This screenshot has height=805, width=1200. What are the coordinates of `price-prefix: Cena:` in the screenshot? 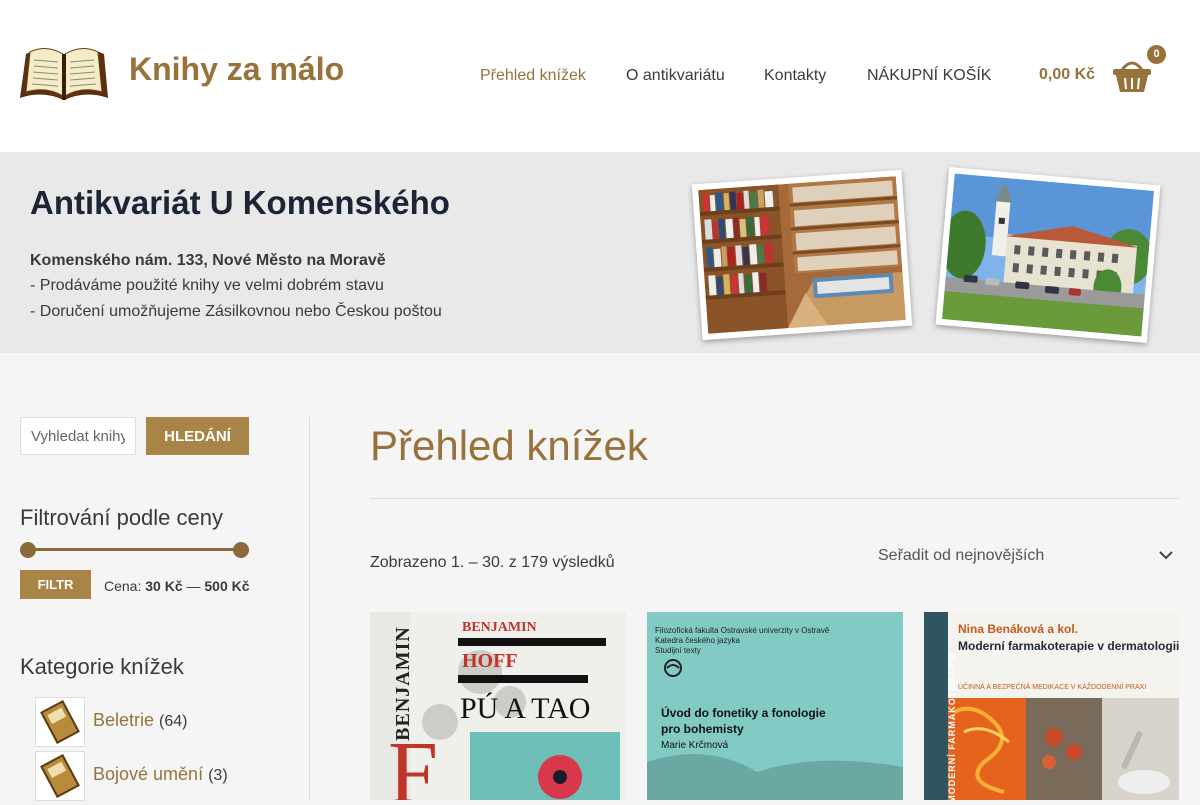 It's located at (123, 586).